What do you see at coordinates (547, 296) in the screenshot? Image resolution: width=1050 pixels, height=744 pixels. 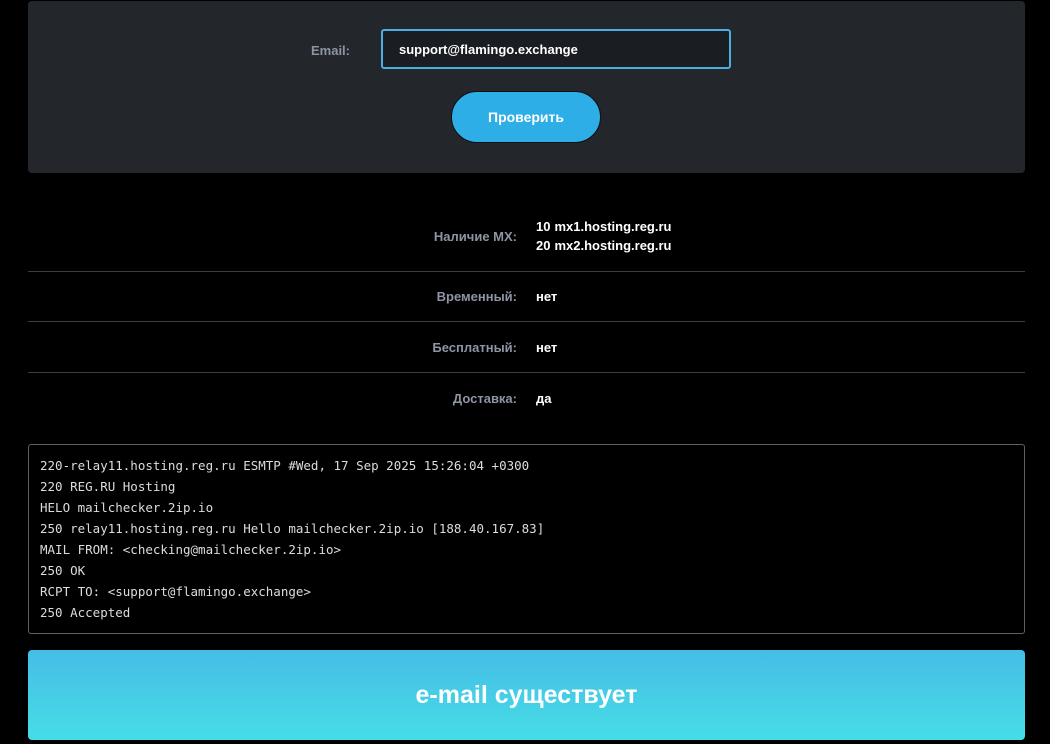 I see `temporary-value: нет` at bounding box center [547, 296].